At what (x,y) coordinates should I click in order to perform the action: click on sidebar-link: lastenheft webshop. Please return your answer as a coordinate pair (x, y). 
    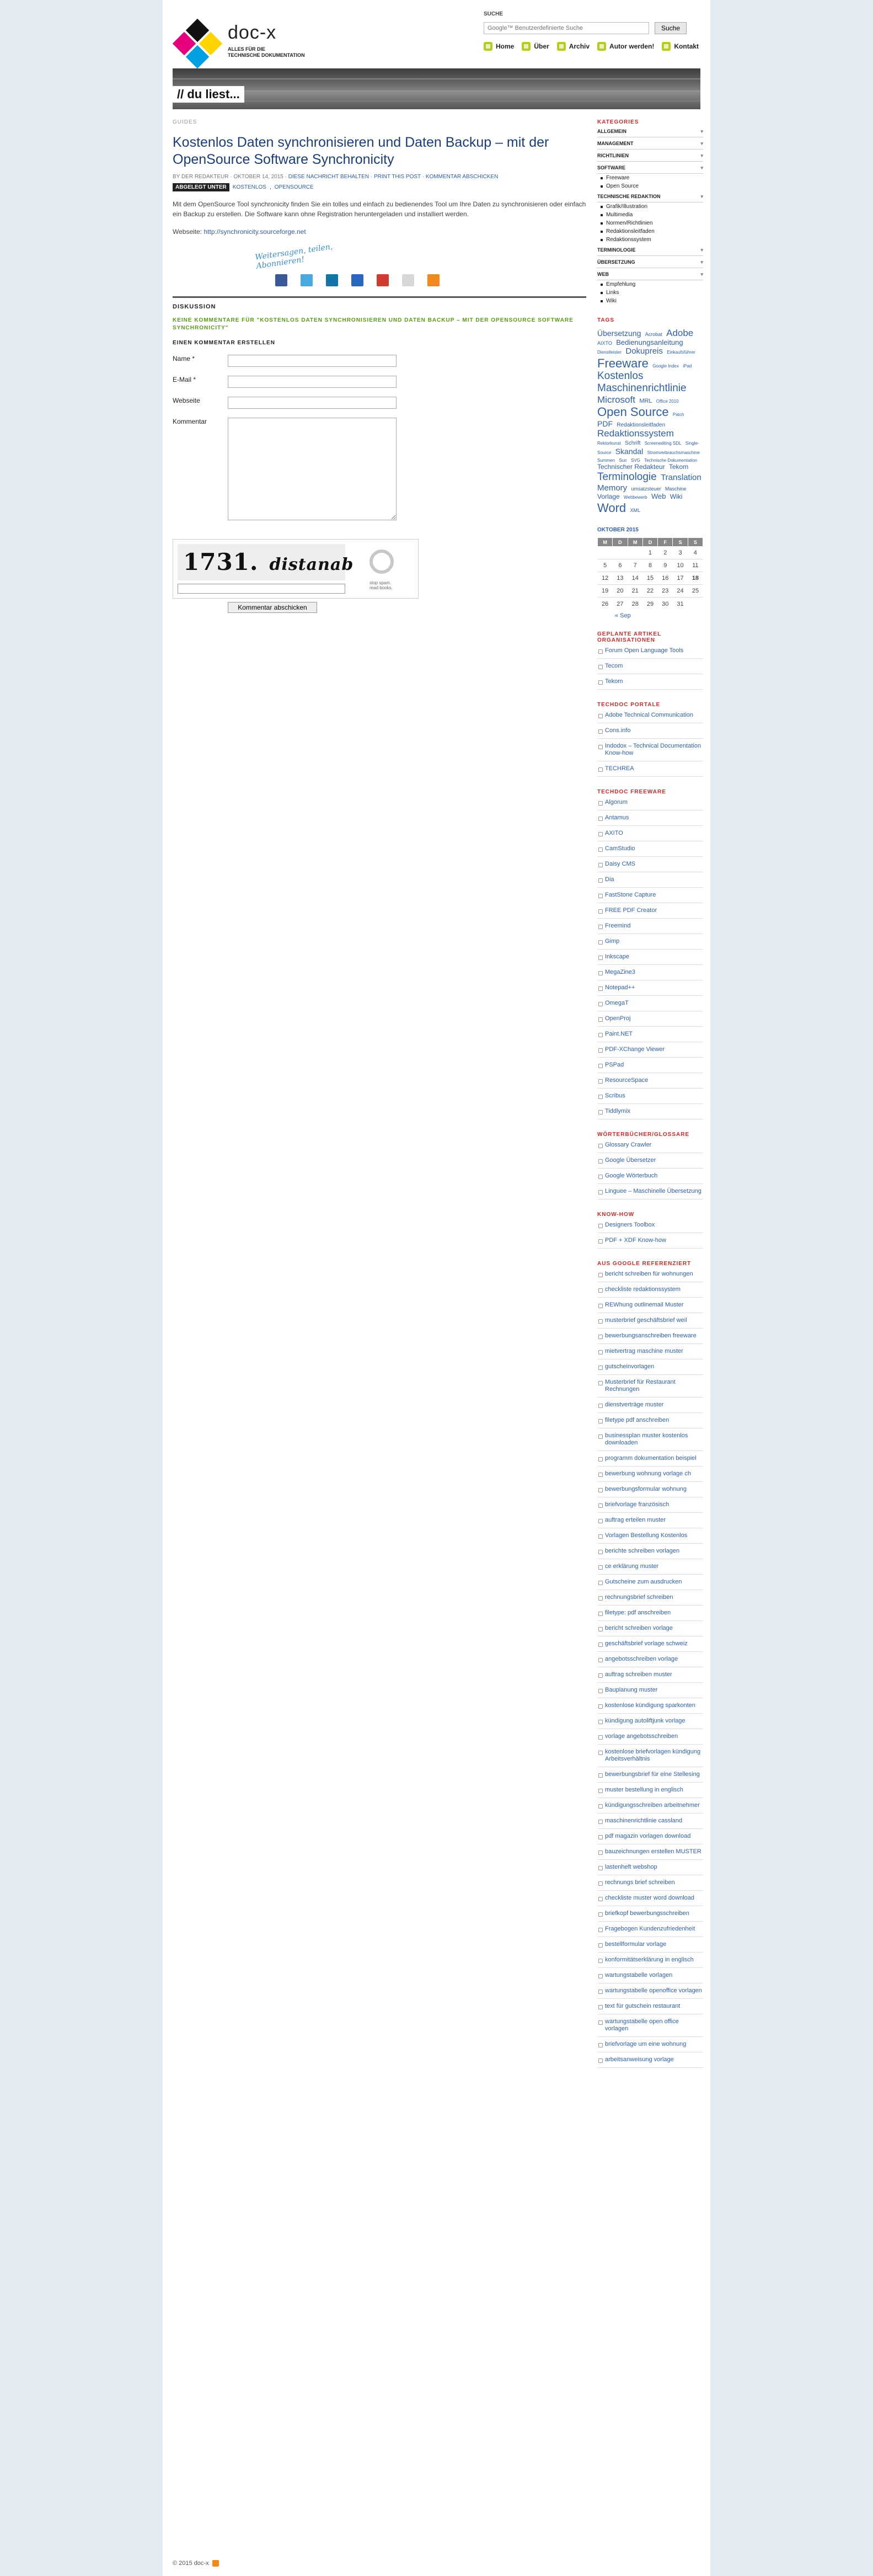
    Looking at the image, I should click on (650, 1867).